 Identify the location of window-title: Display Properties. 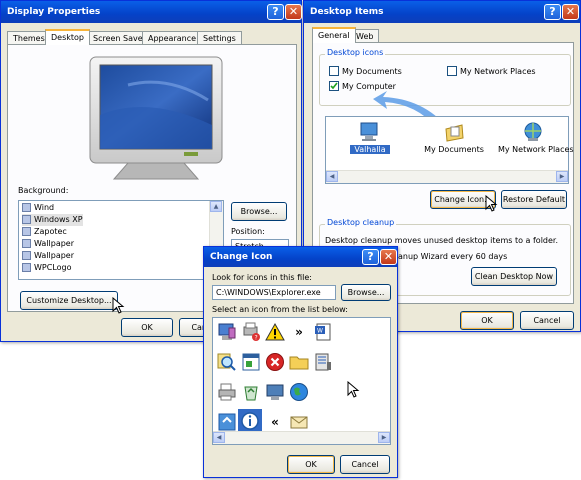
(54, 12).